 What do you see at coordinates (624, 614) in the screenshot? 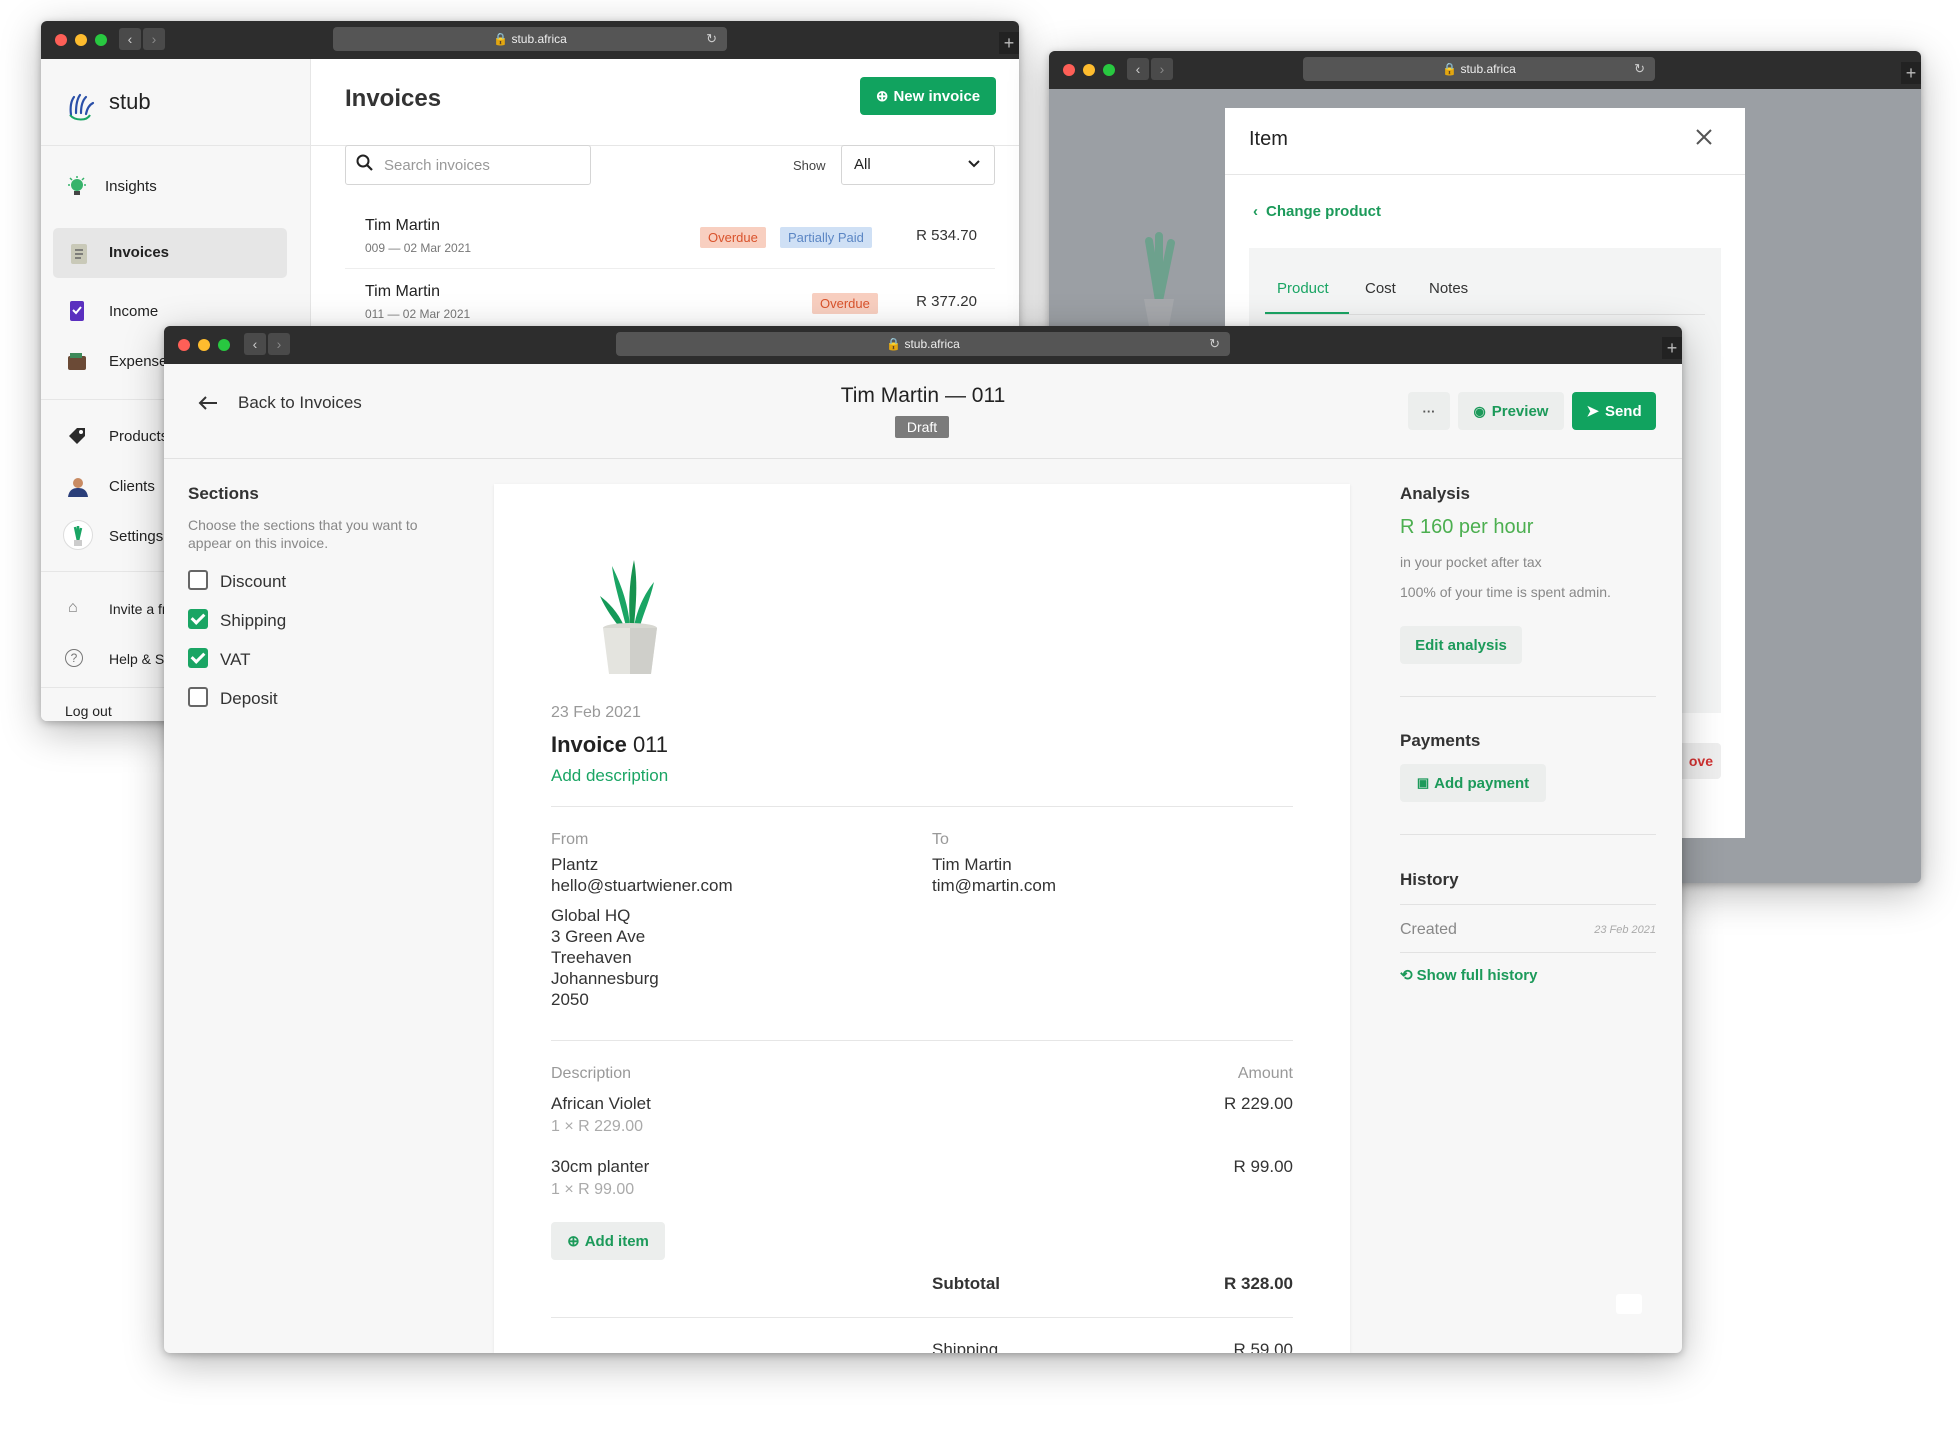
I see `plant-logo-icon` at bounding box center [624, 614].